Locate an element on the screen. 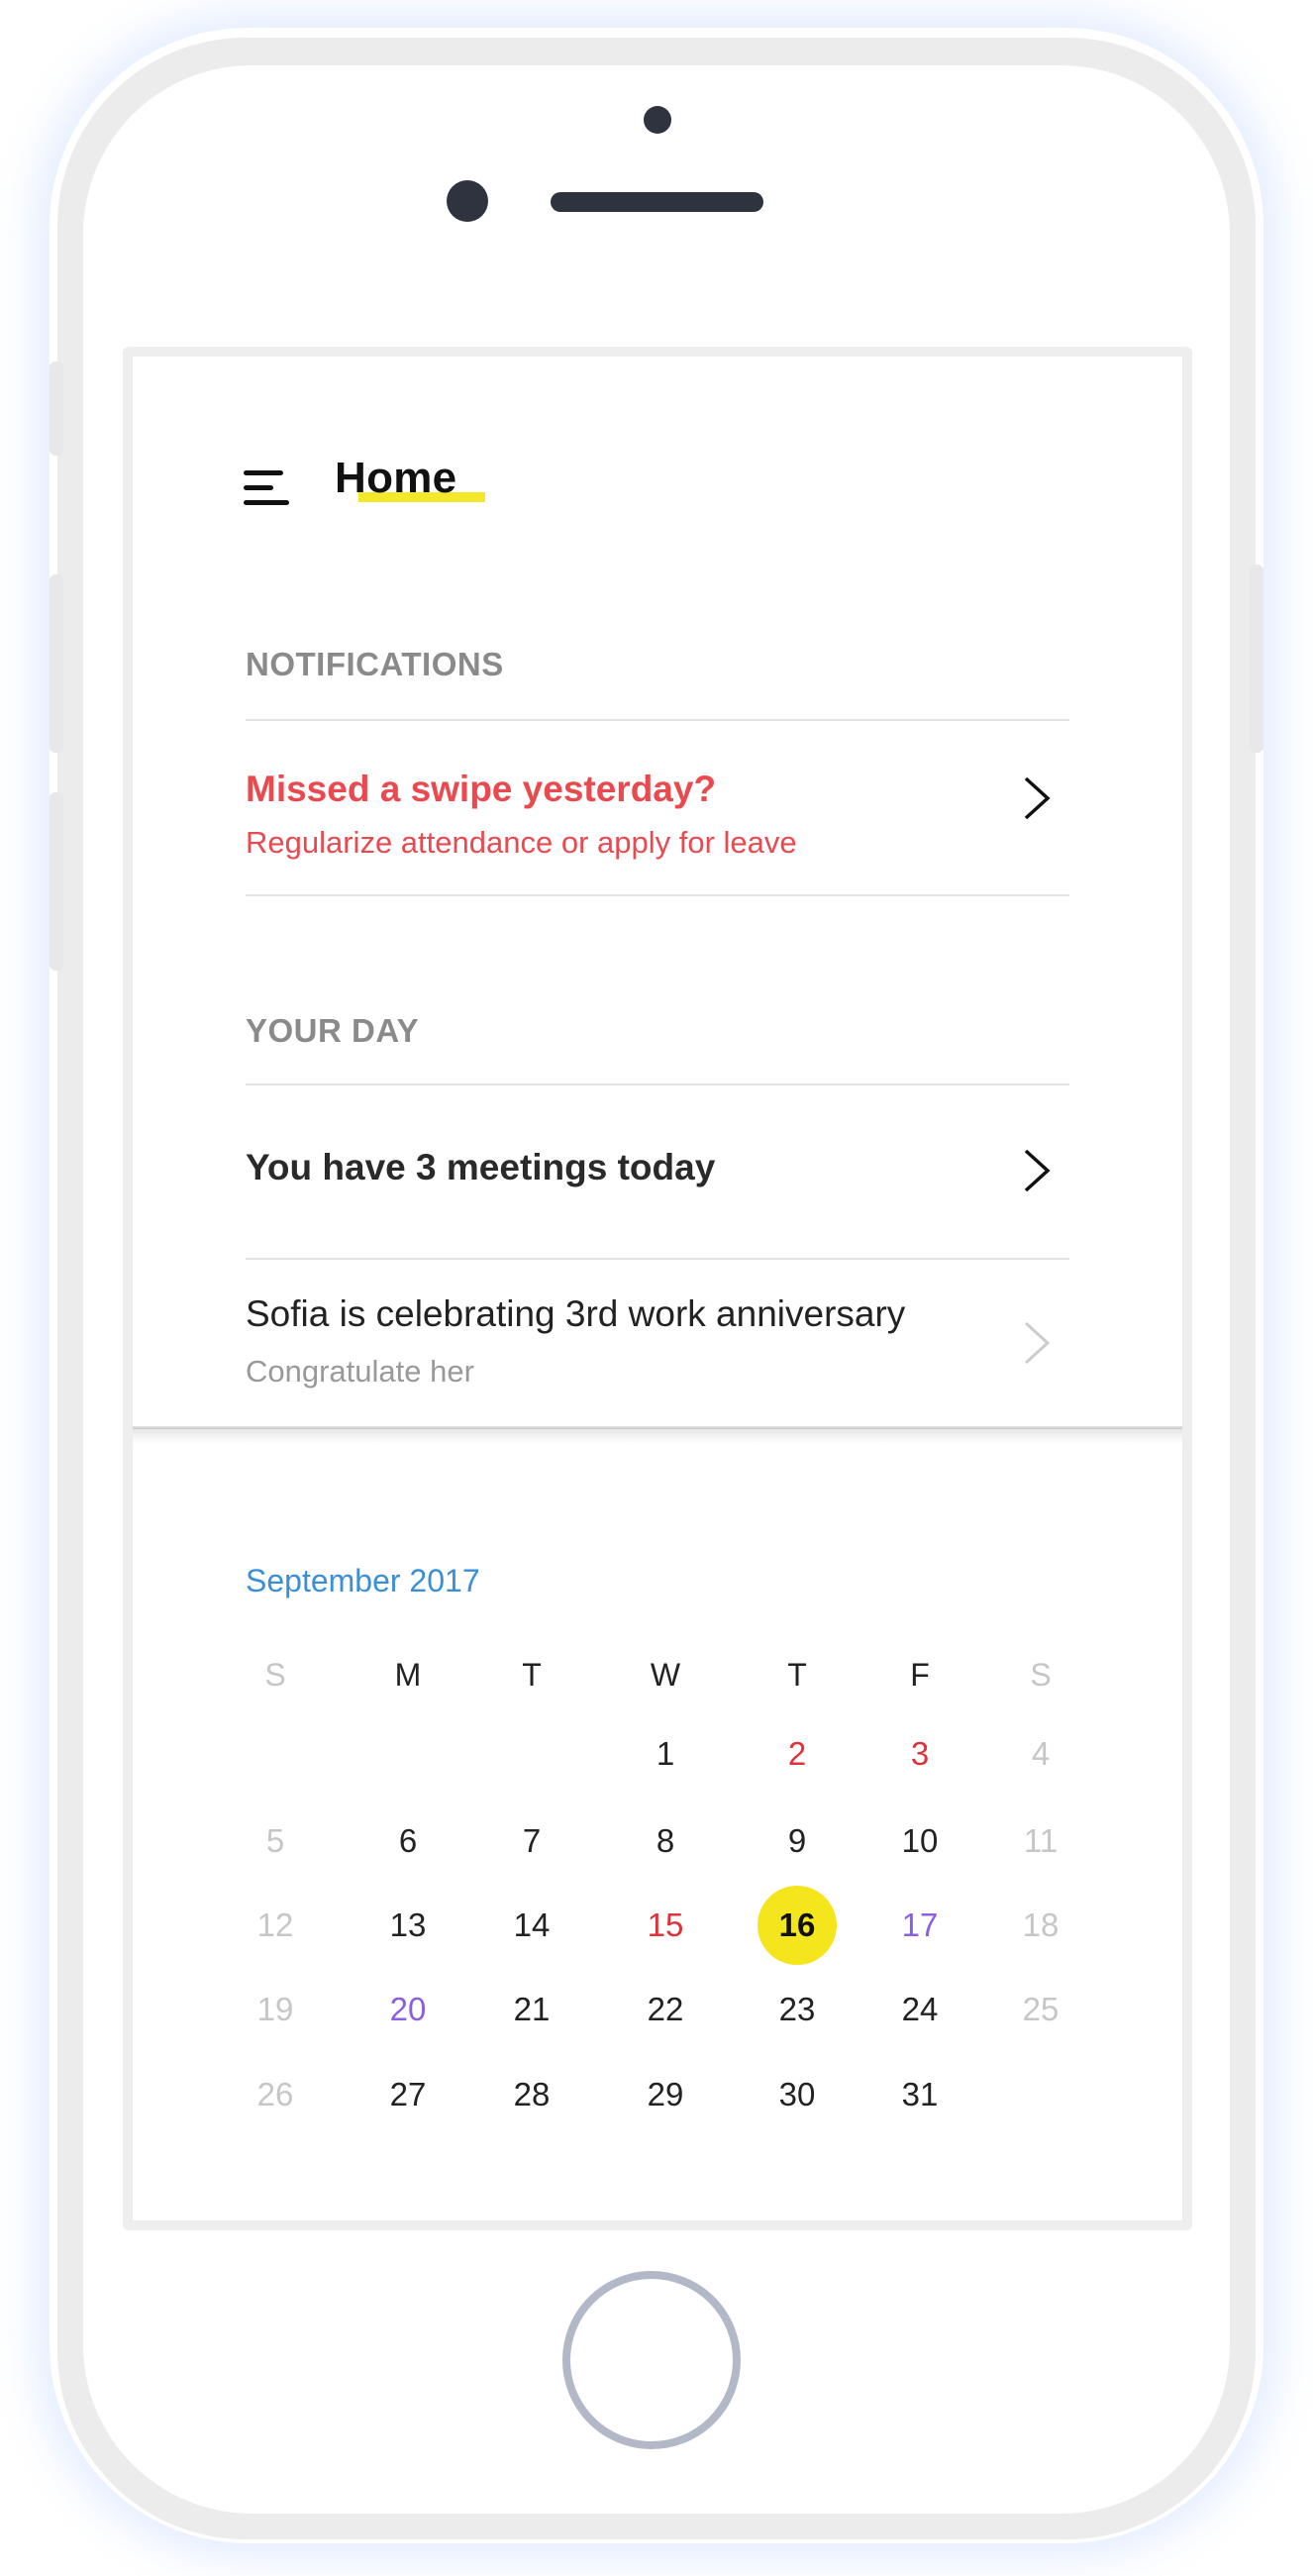 This screenshot has height=2576, width=1313. notification-subtitle: Regularize attendance or apply for leave is located at coordinates (521, 842).